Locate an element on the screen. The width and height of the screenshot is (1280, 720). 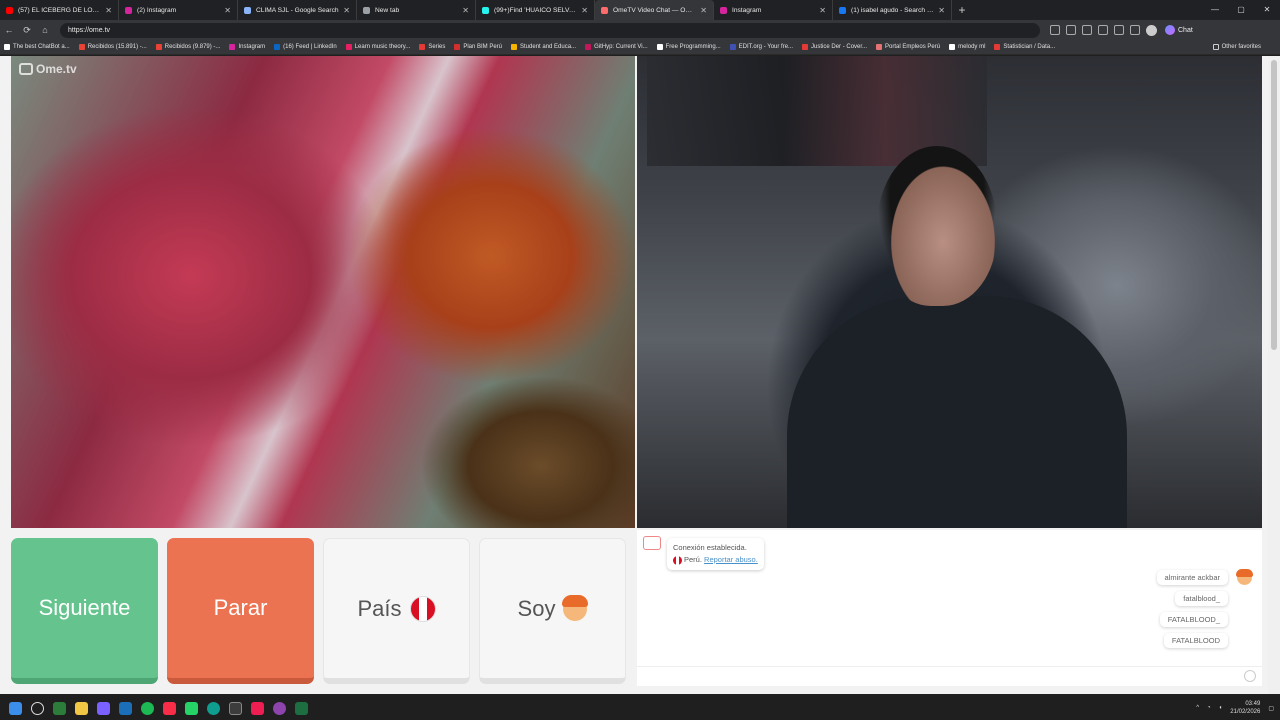
spotify-icon is located at coordinates (147, 708).